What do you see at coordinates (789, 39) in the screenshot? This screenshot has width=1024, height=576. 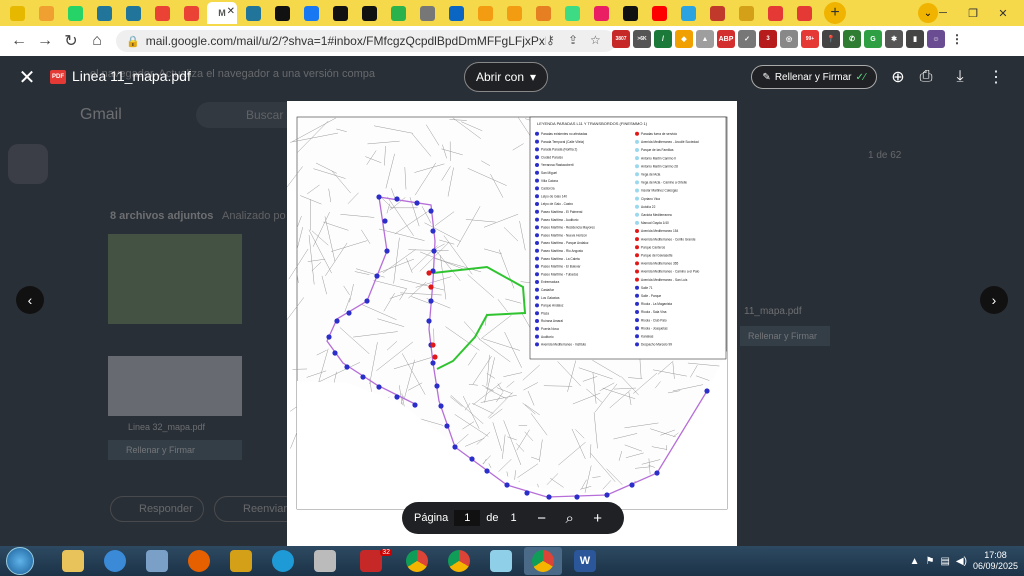 I see `ext-icon-5: ◎` at bounding box center [789, 39].